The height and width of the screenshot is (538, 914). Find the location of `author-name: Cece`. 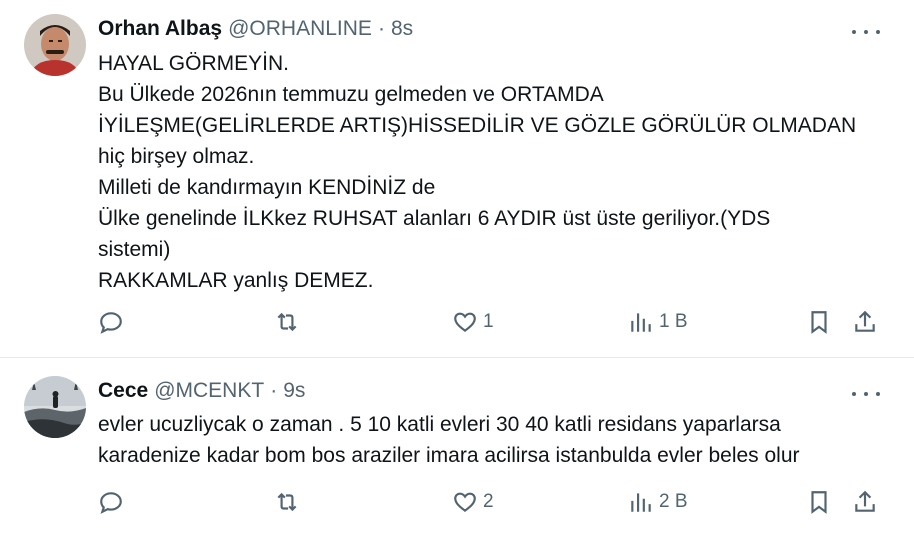

author-name: Cece is located at coordinates (123, 391).